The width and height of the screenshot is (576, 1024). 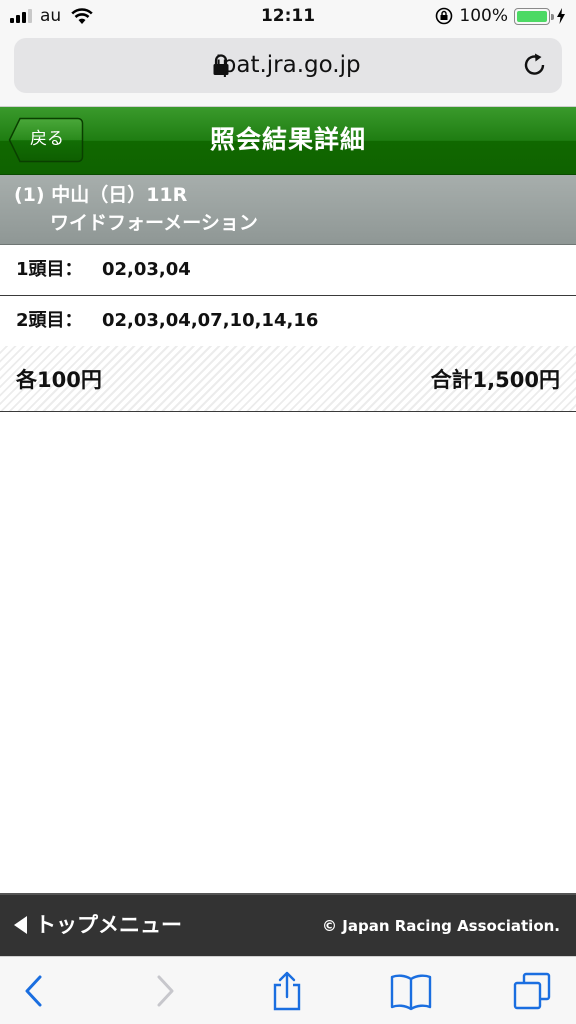 What do you see at coordinates (483, 16) in the screenshot?
I see `battery-percent: 100%` at bounding box center [483, 16].